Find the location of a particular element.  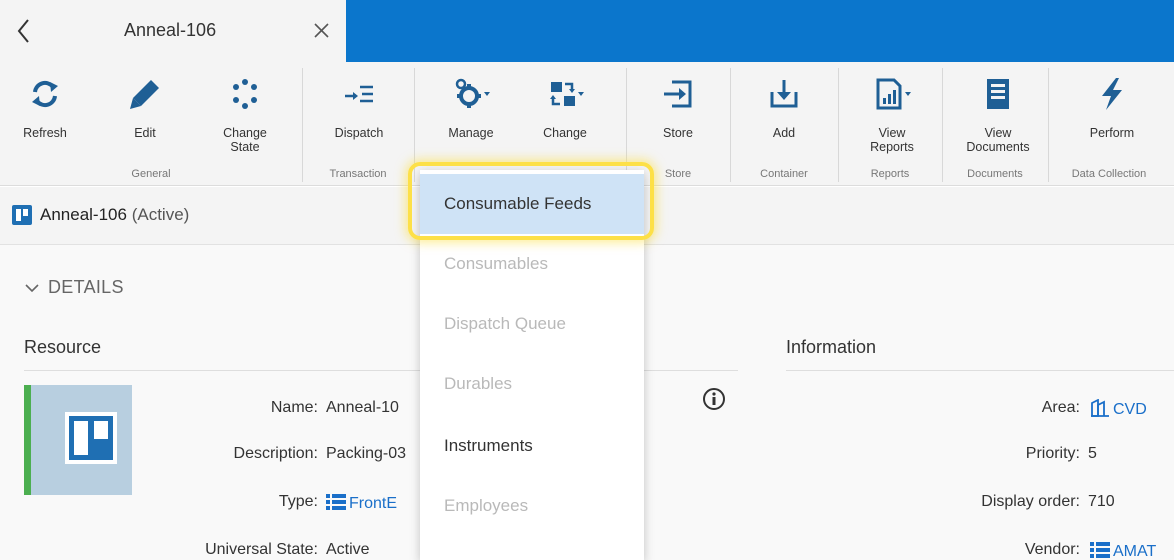

manage-button: Manage is located at coordinates (471, 112).